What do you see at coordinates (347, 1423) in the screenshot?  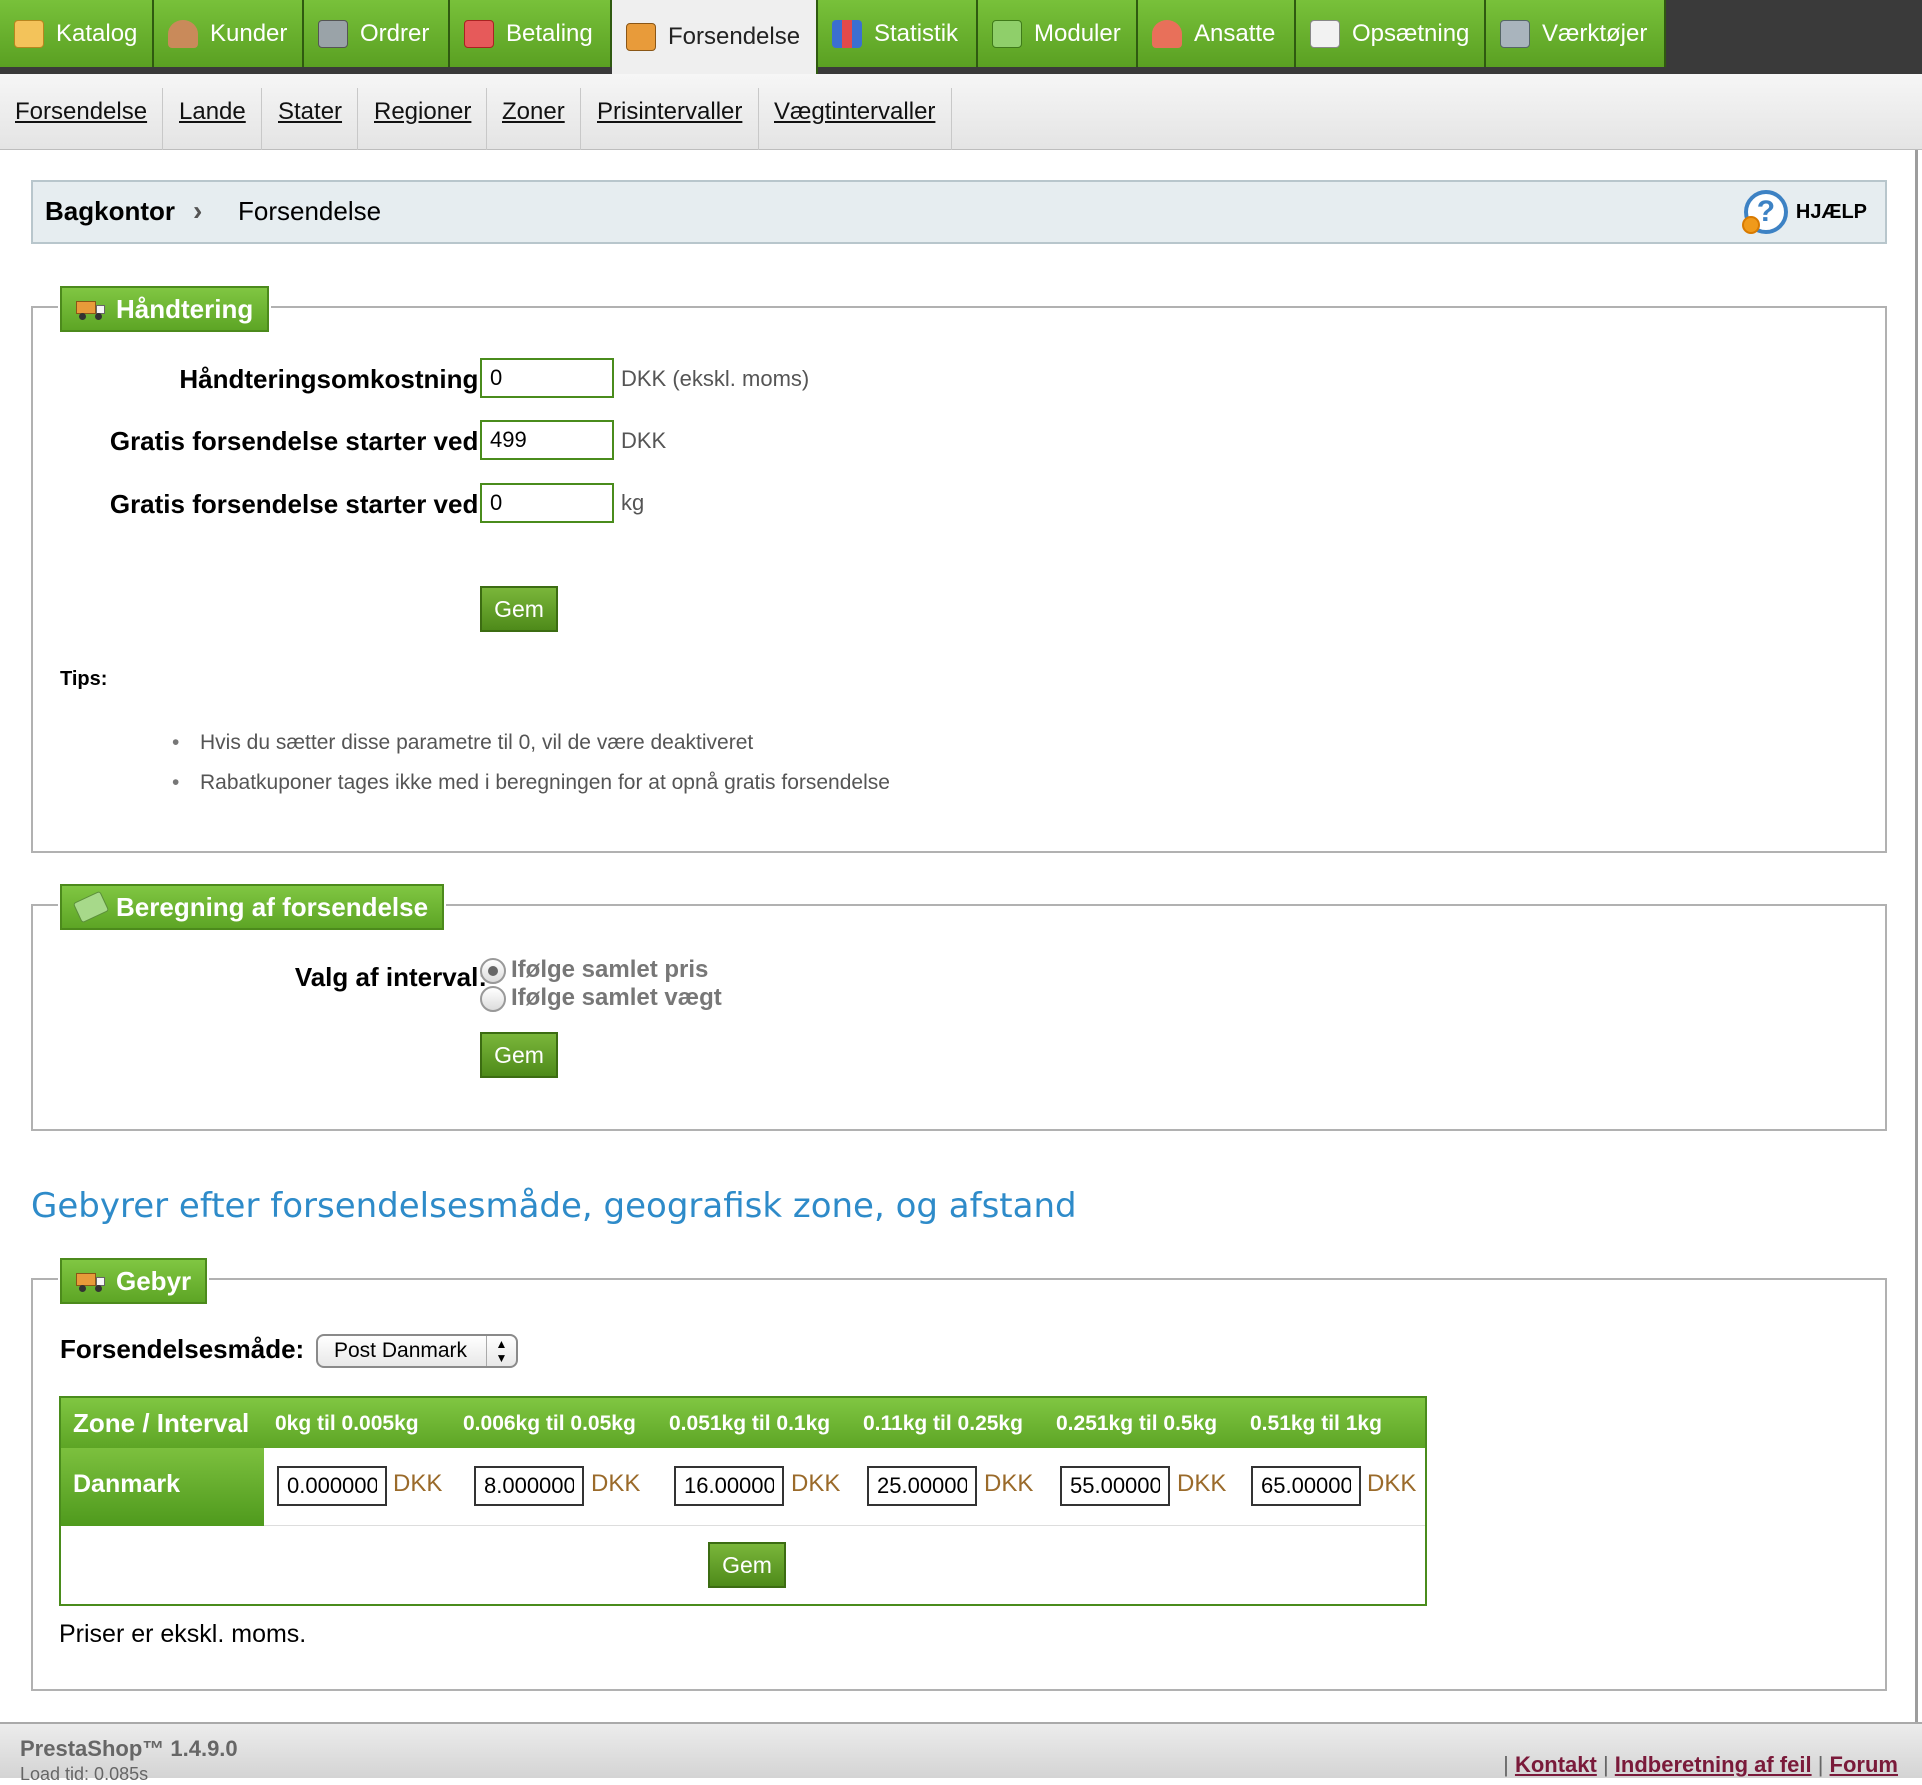 I see `rate-column-header: 0kg til 0.005kg` at bounding box center [347, 1423].